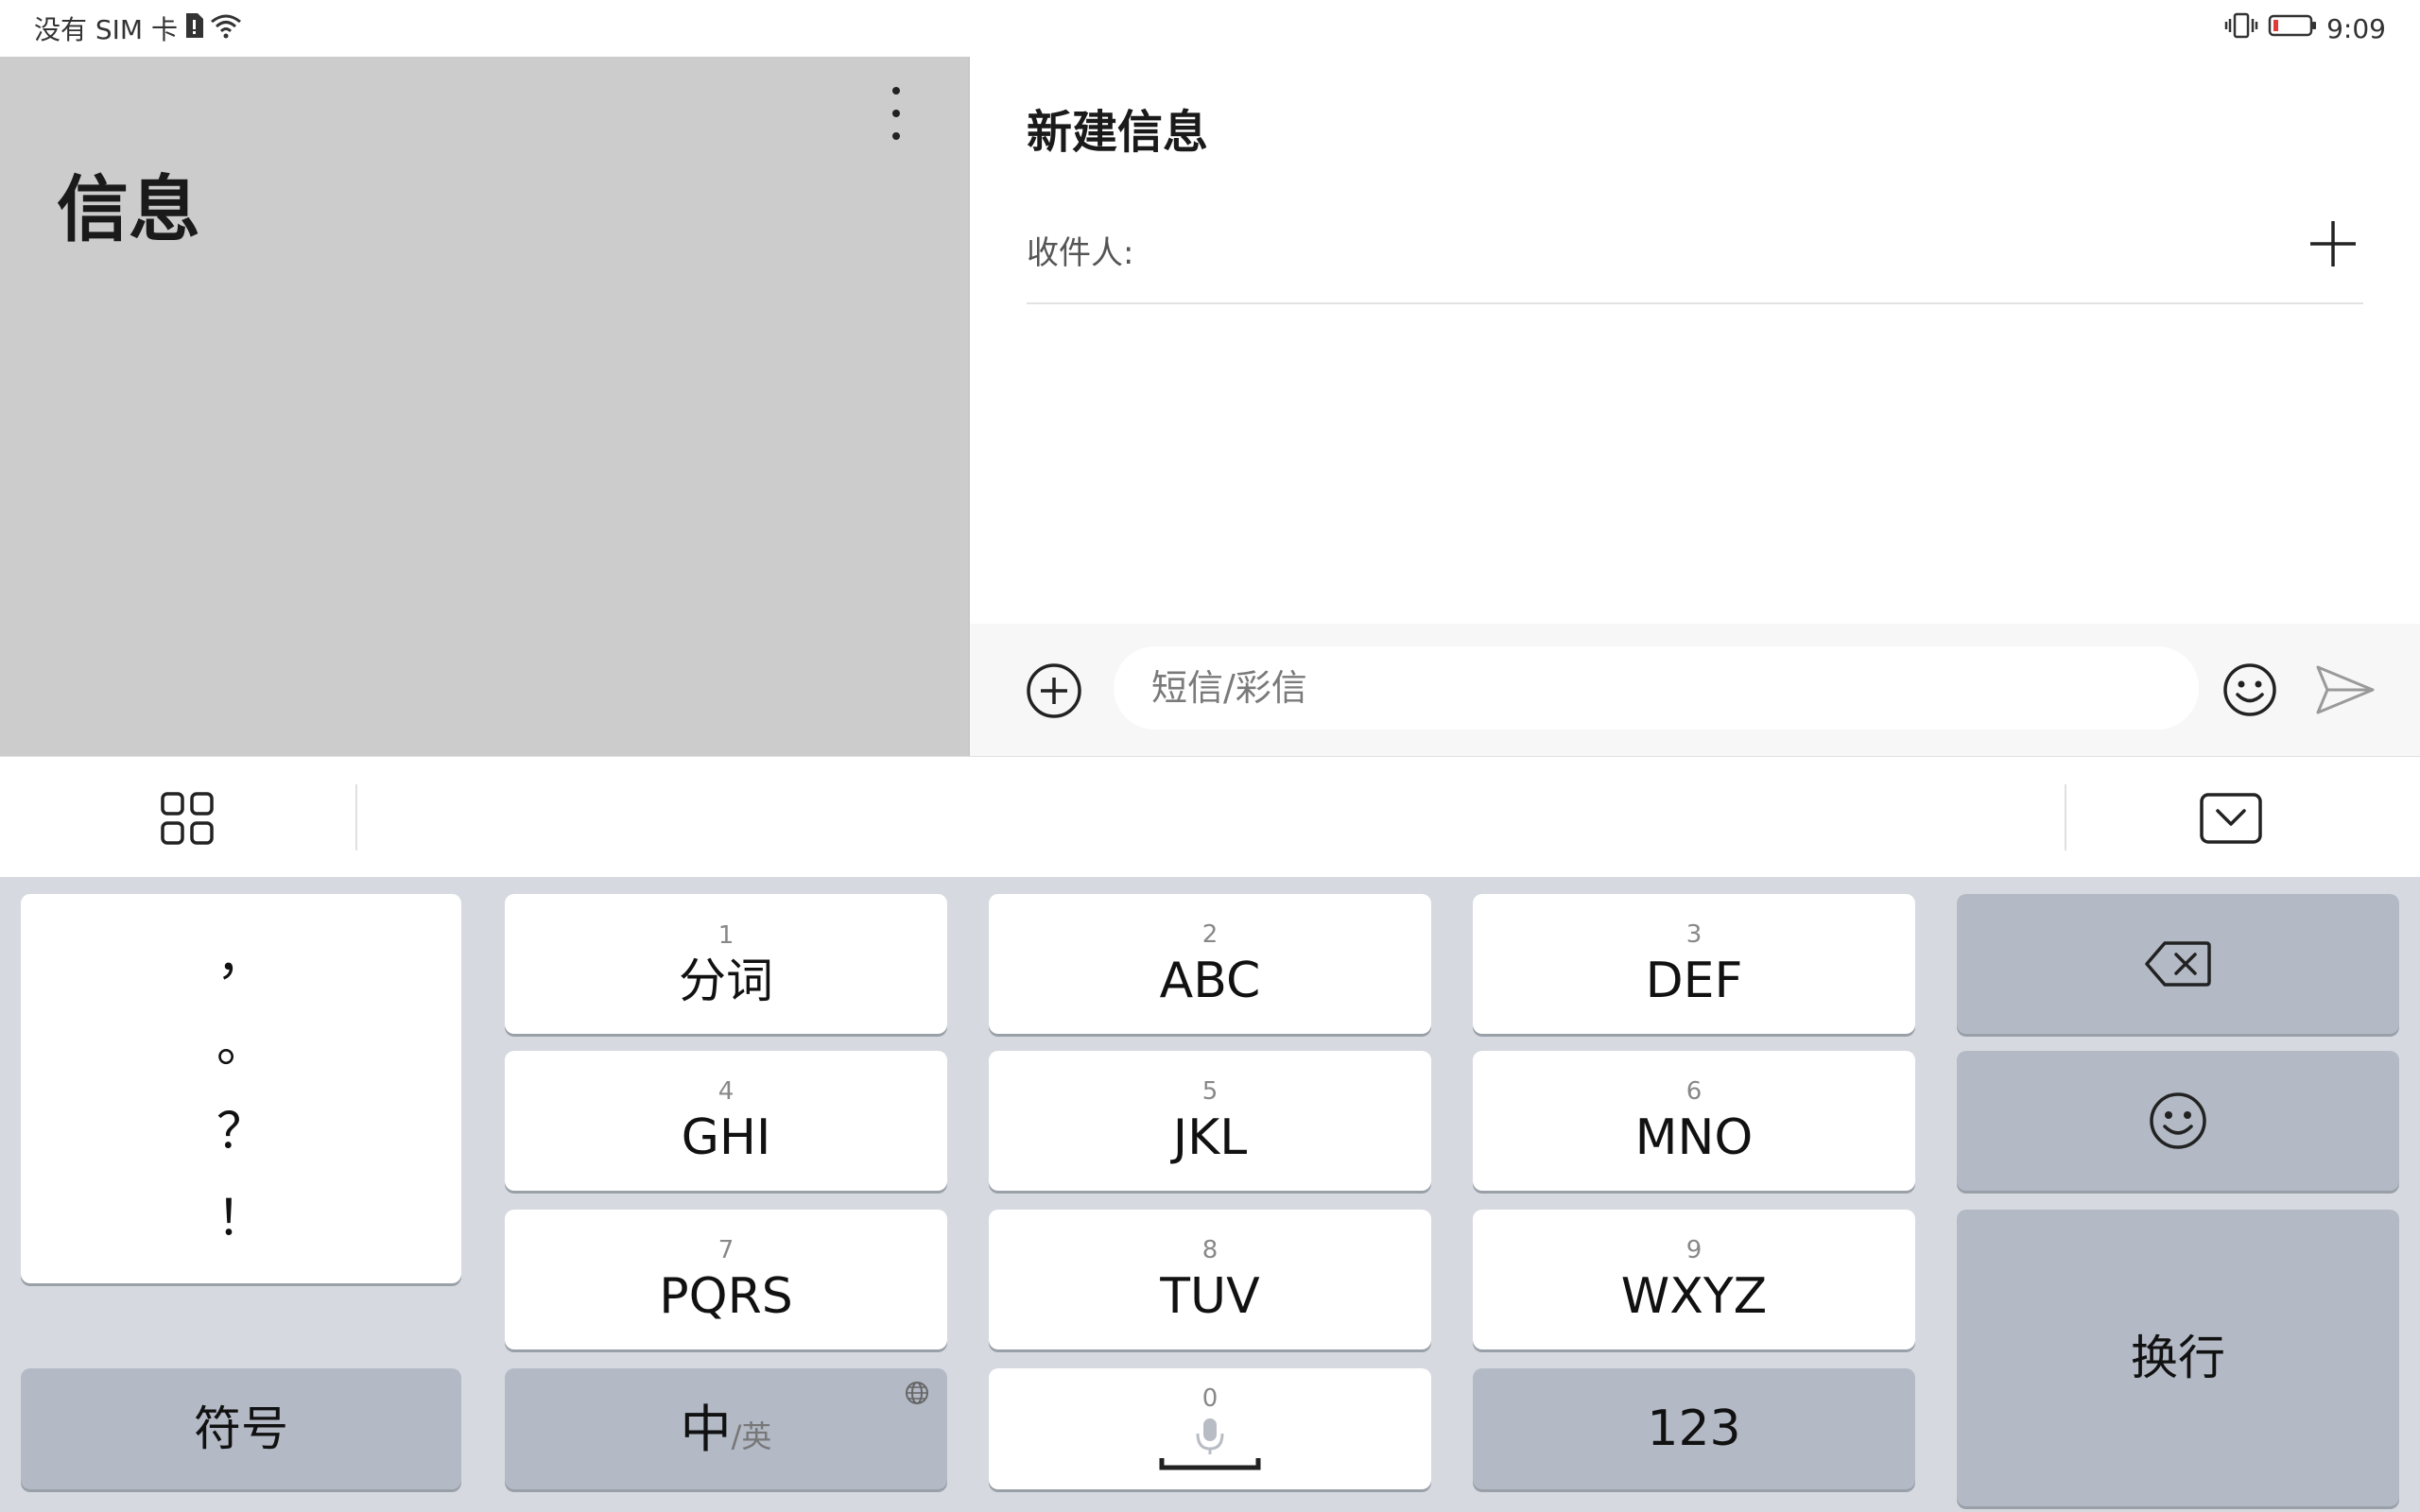 This screenshot has height=1512, width=2420. I want to click on recipient-label: 收件人:, so click(1080, 253).